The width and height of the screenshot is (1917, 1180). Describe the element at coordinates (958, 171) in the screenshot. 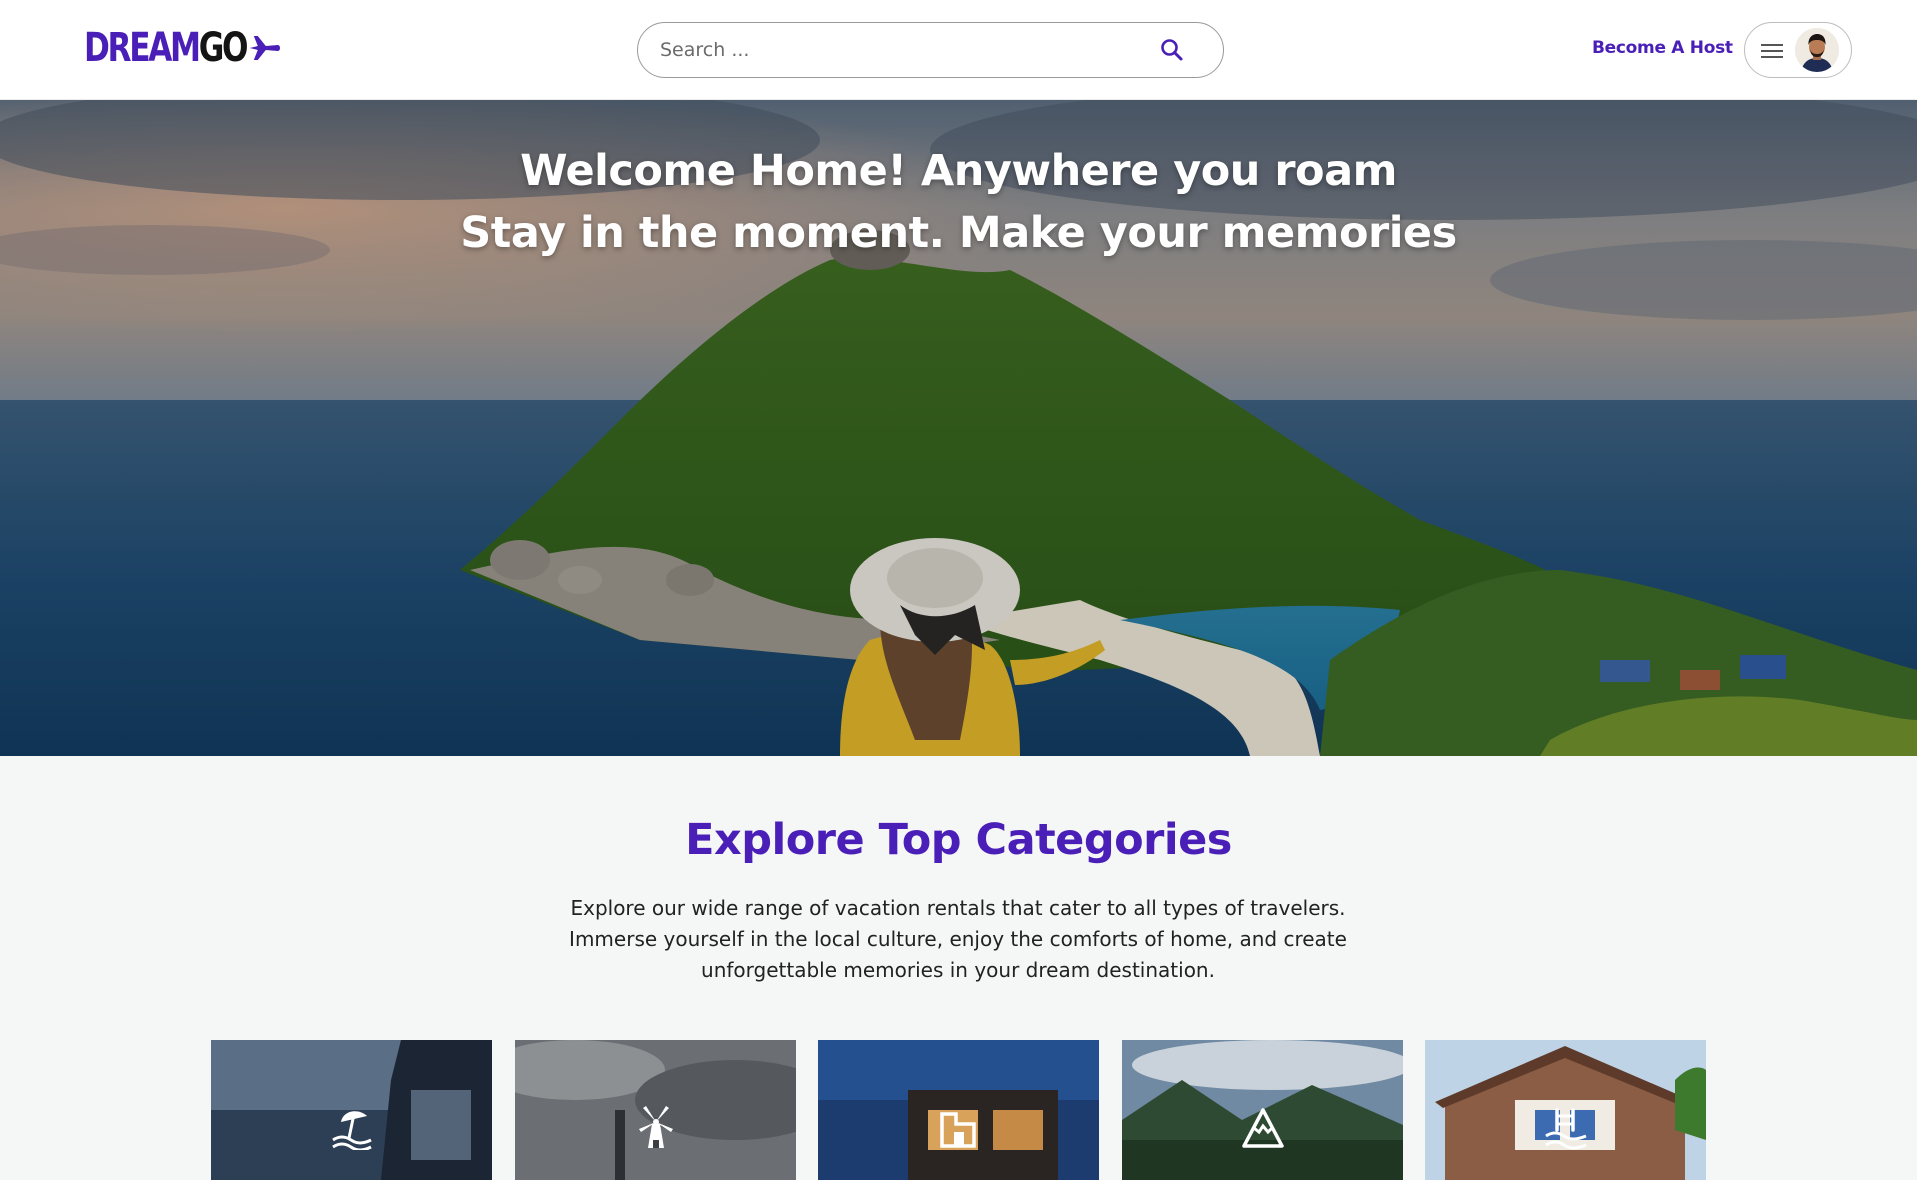

I see `hero-line-1: Welcome Home! Anywhere you roam` at that location.